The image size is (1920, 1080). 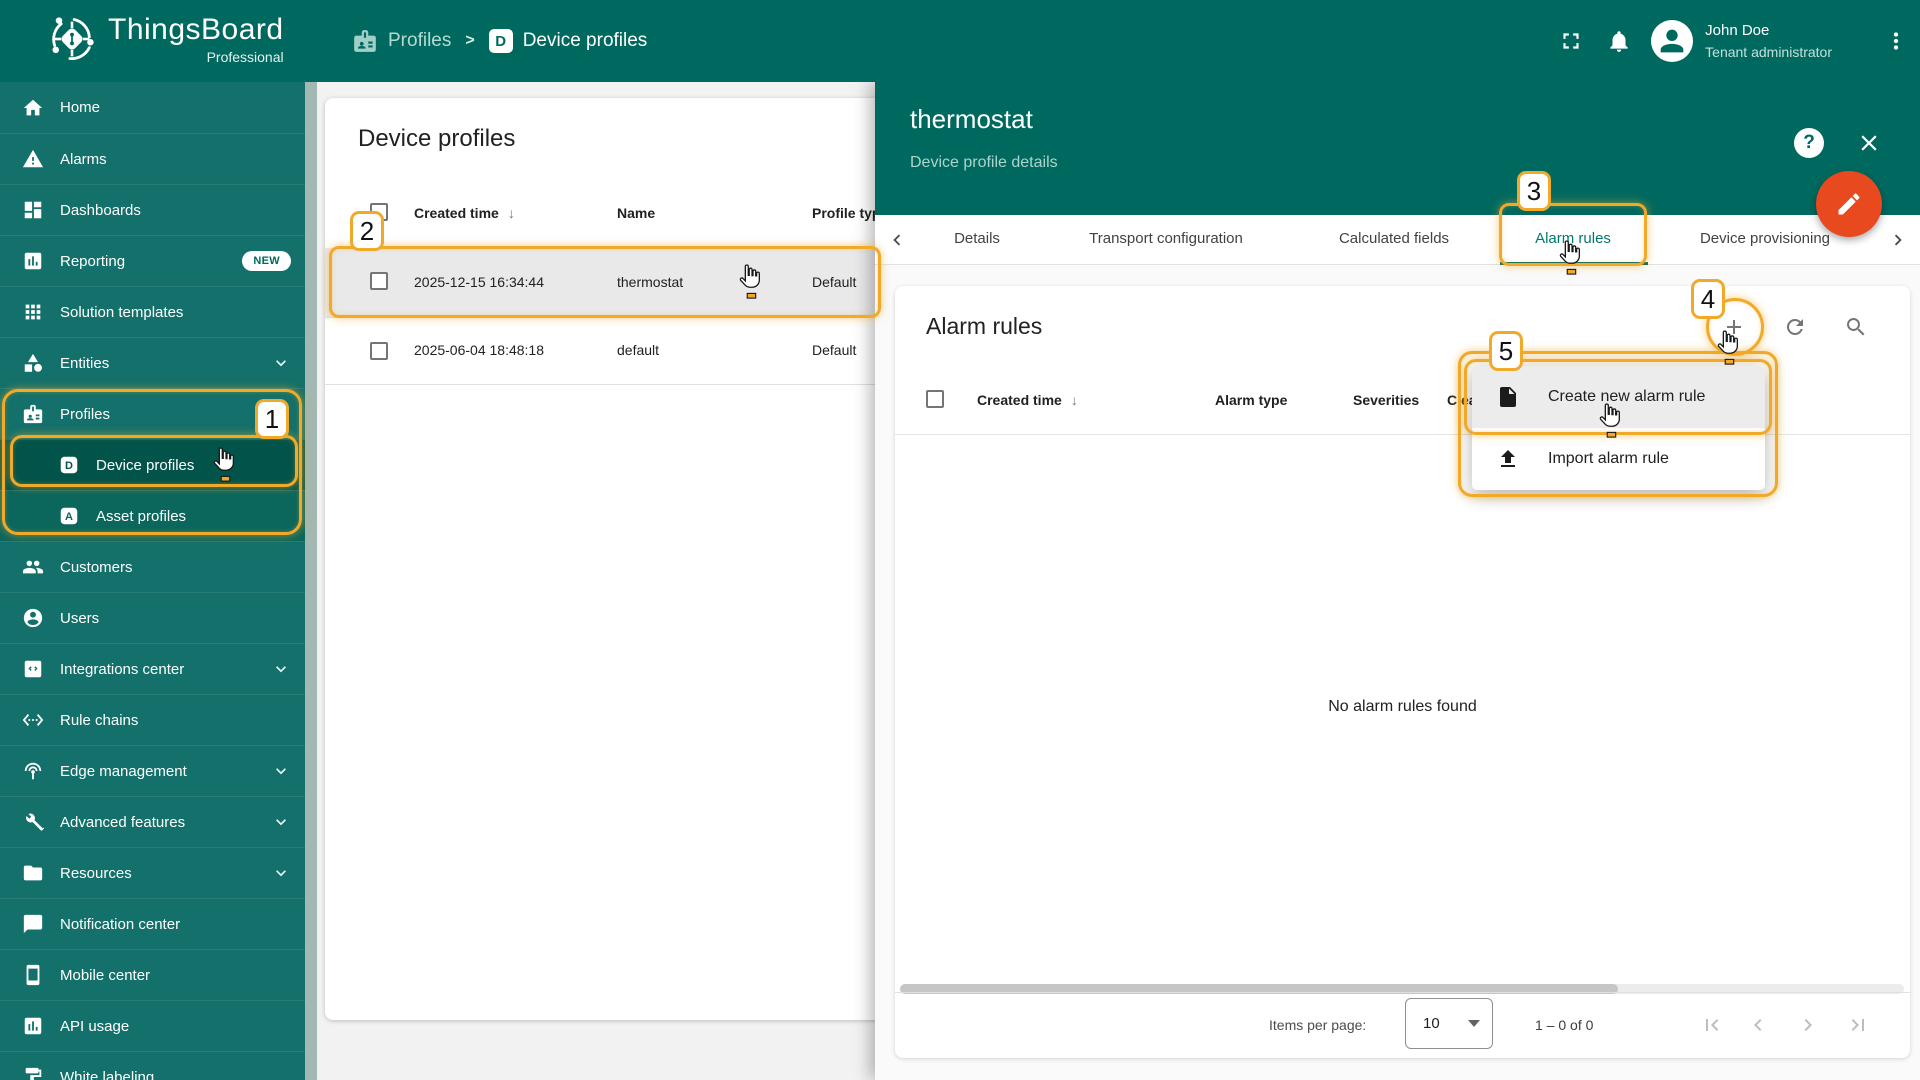 I want to click on user-role: Tenant administrator, so click(x=1768, y=52).